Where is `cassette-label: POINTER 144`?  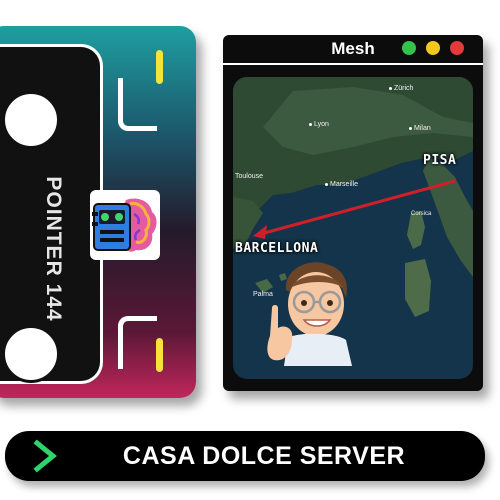 cassette-label: POINTER 144 is located at coordinates (53, 249).